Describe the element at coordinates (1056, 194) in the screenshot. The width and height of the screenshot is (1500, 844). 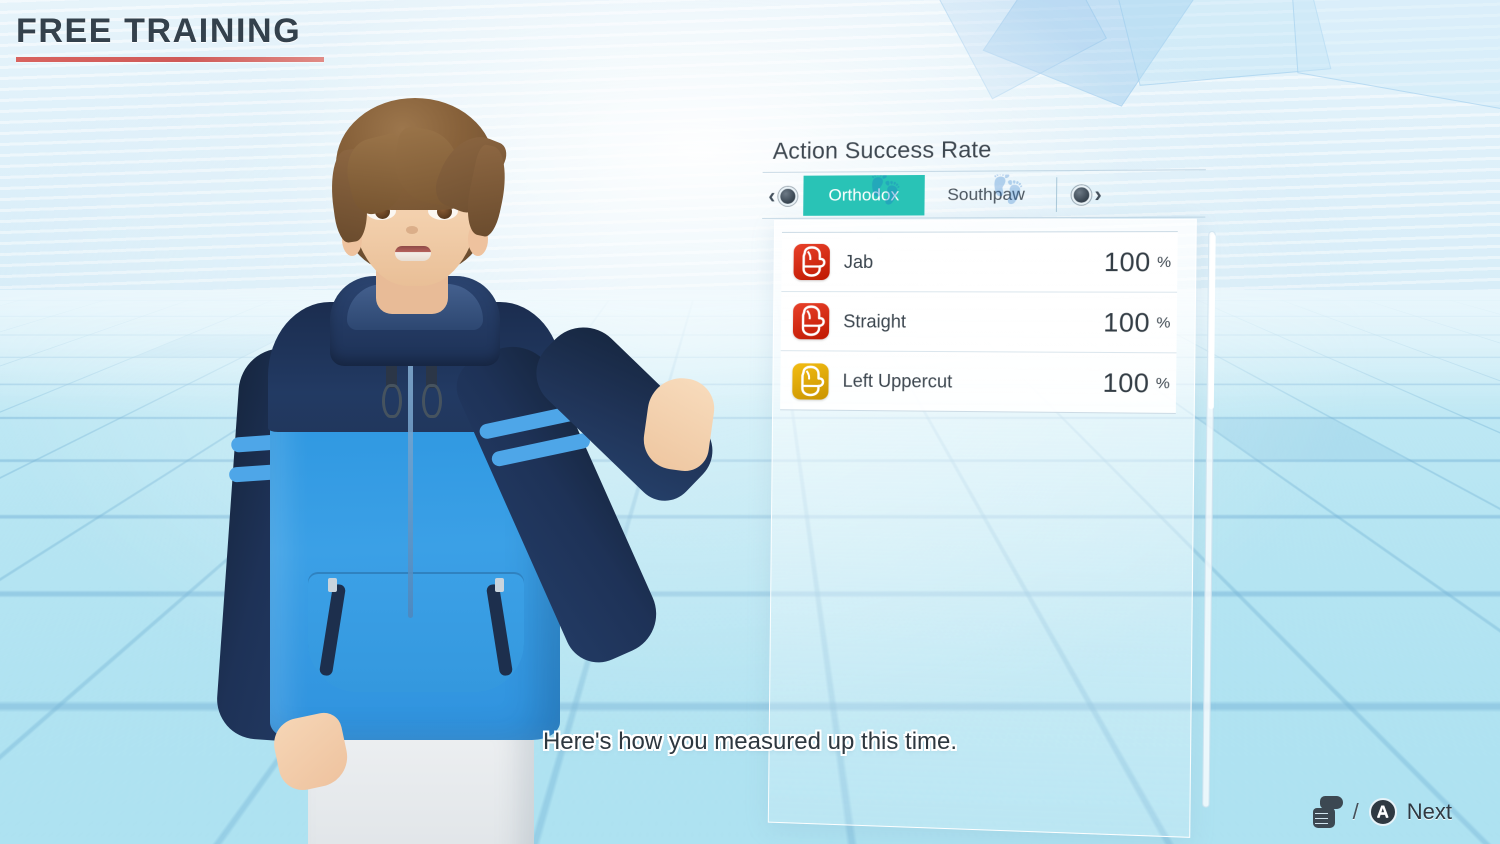
I see `tabbar-divider` at that location.